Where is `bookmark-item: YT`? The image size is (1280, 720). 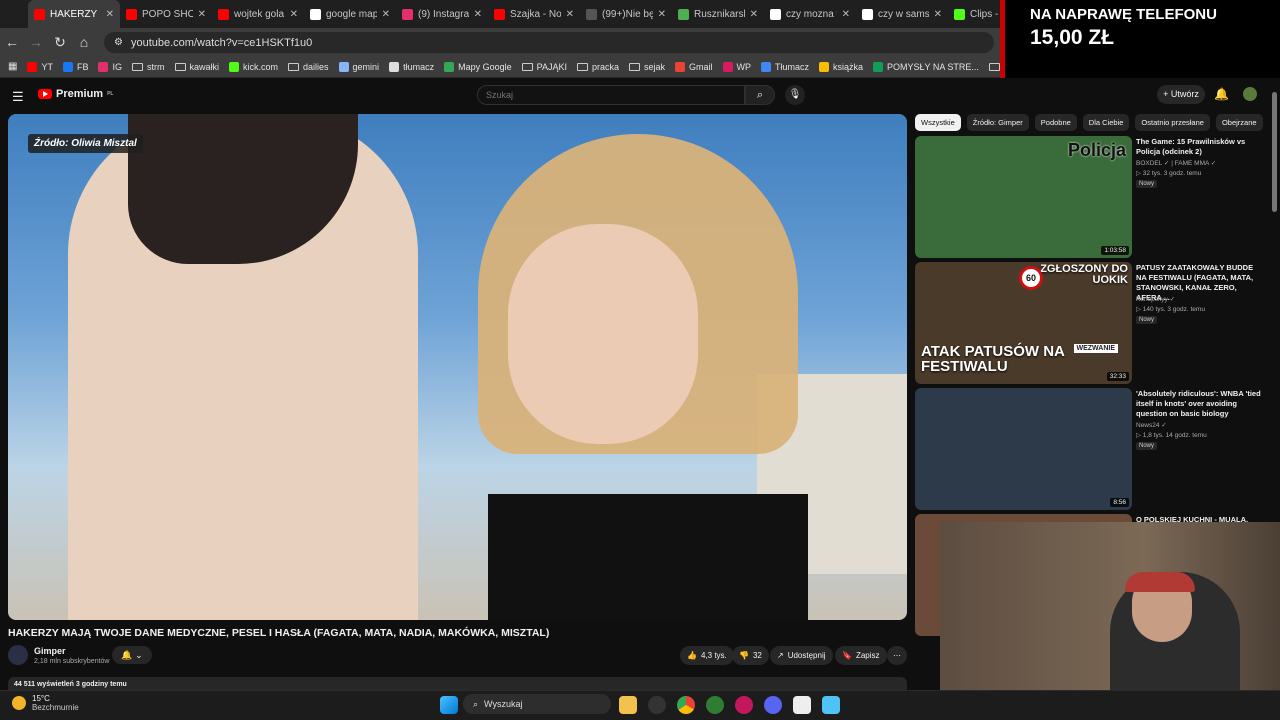
bookmark-item: YT is located at coordinates (40, 66).